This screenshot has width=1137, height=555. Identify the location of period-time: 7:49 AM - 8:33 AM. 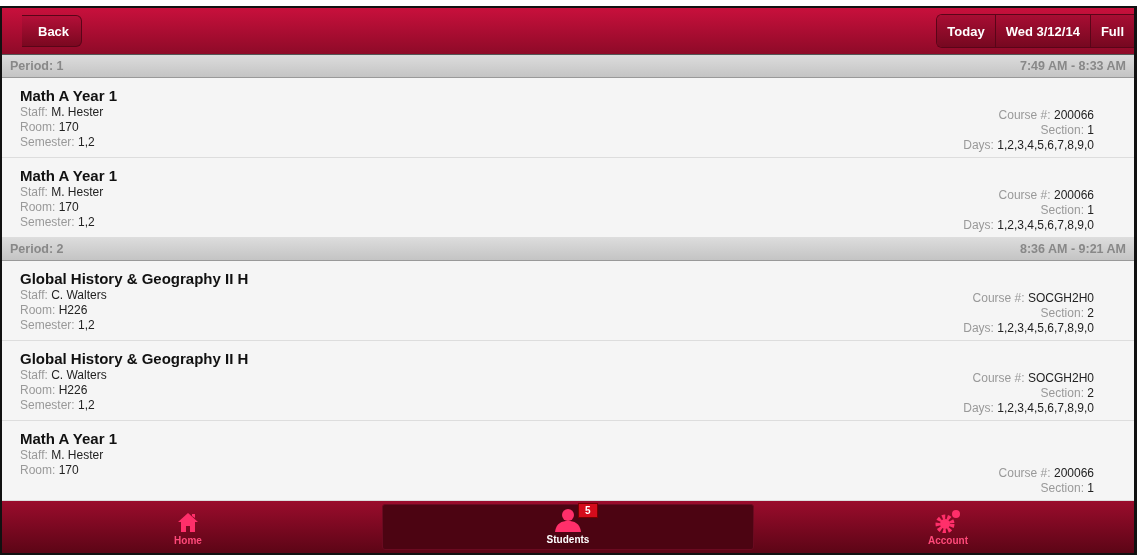
(1072, 66).